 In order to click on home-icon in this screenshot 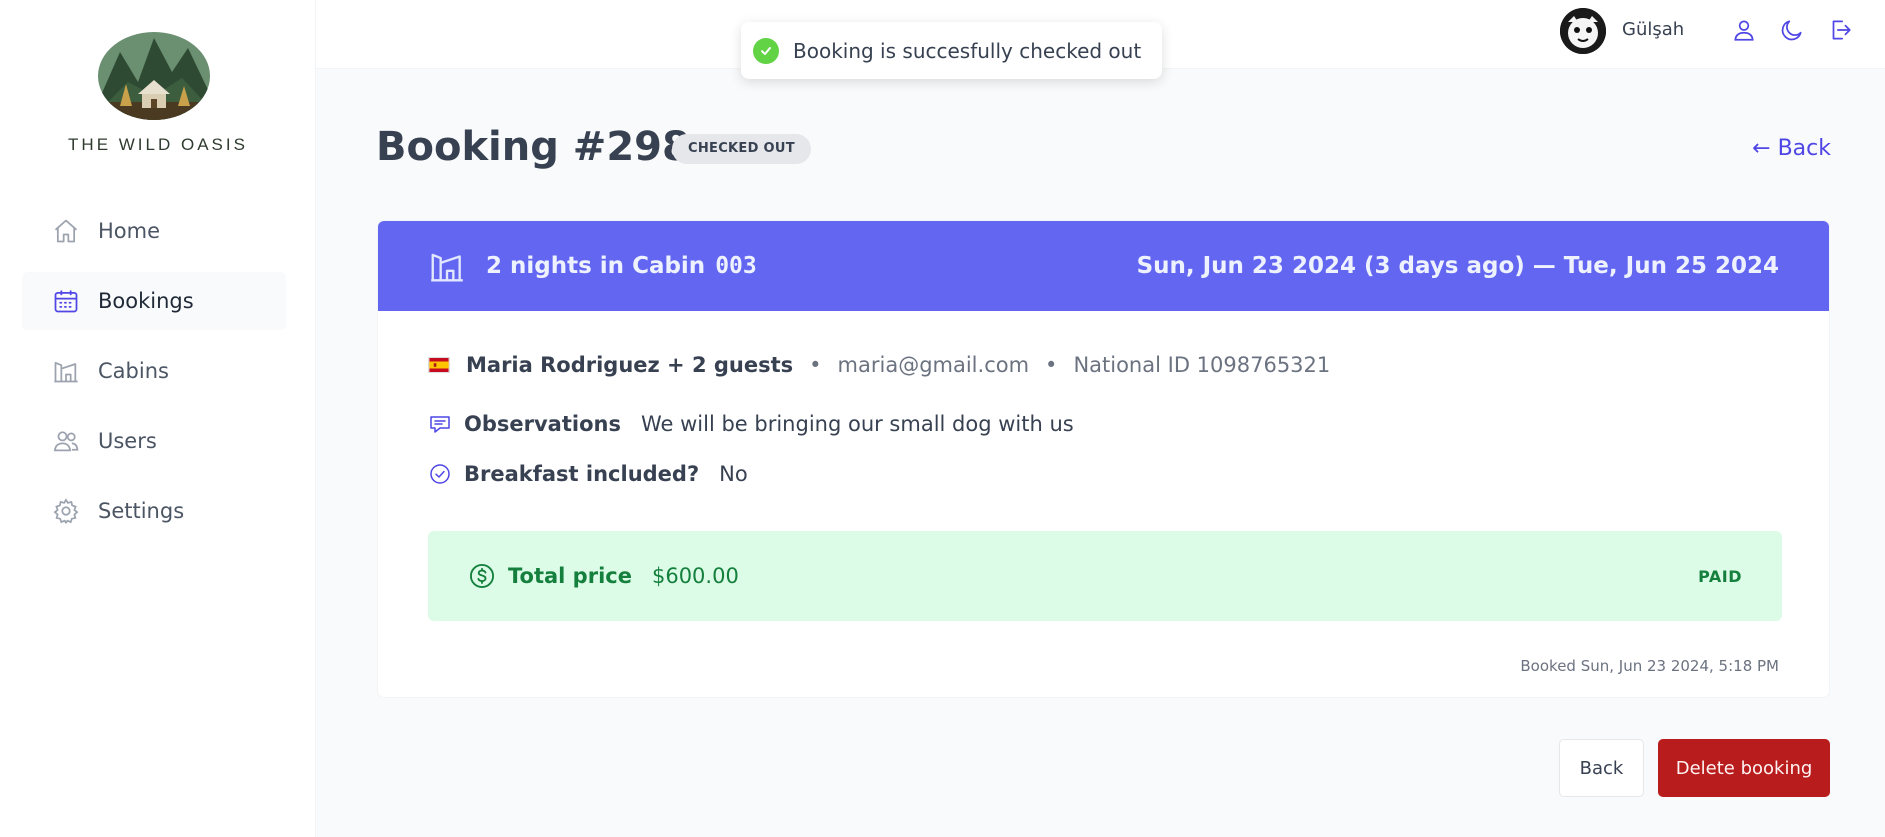, I will do `click(66, 231)`.